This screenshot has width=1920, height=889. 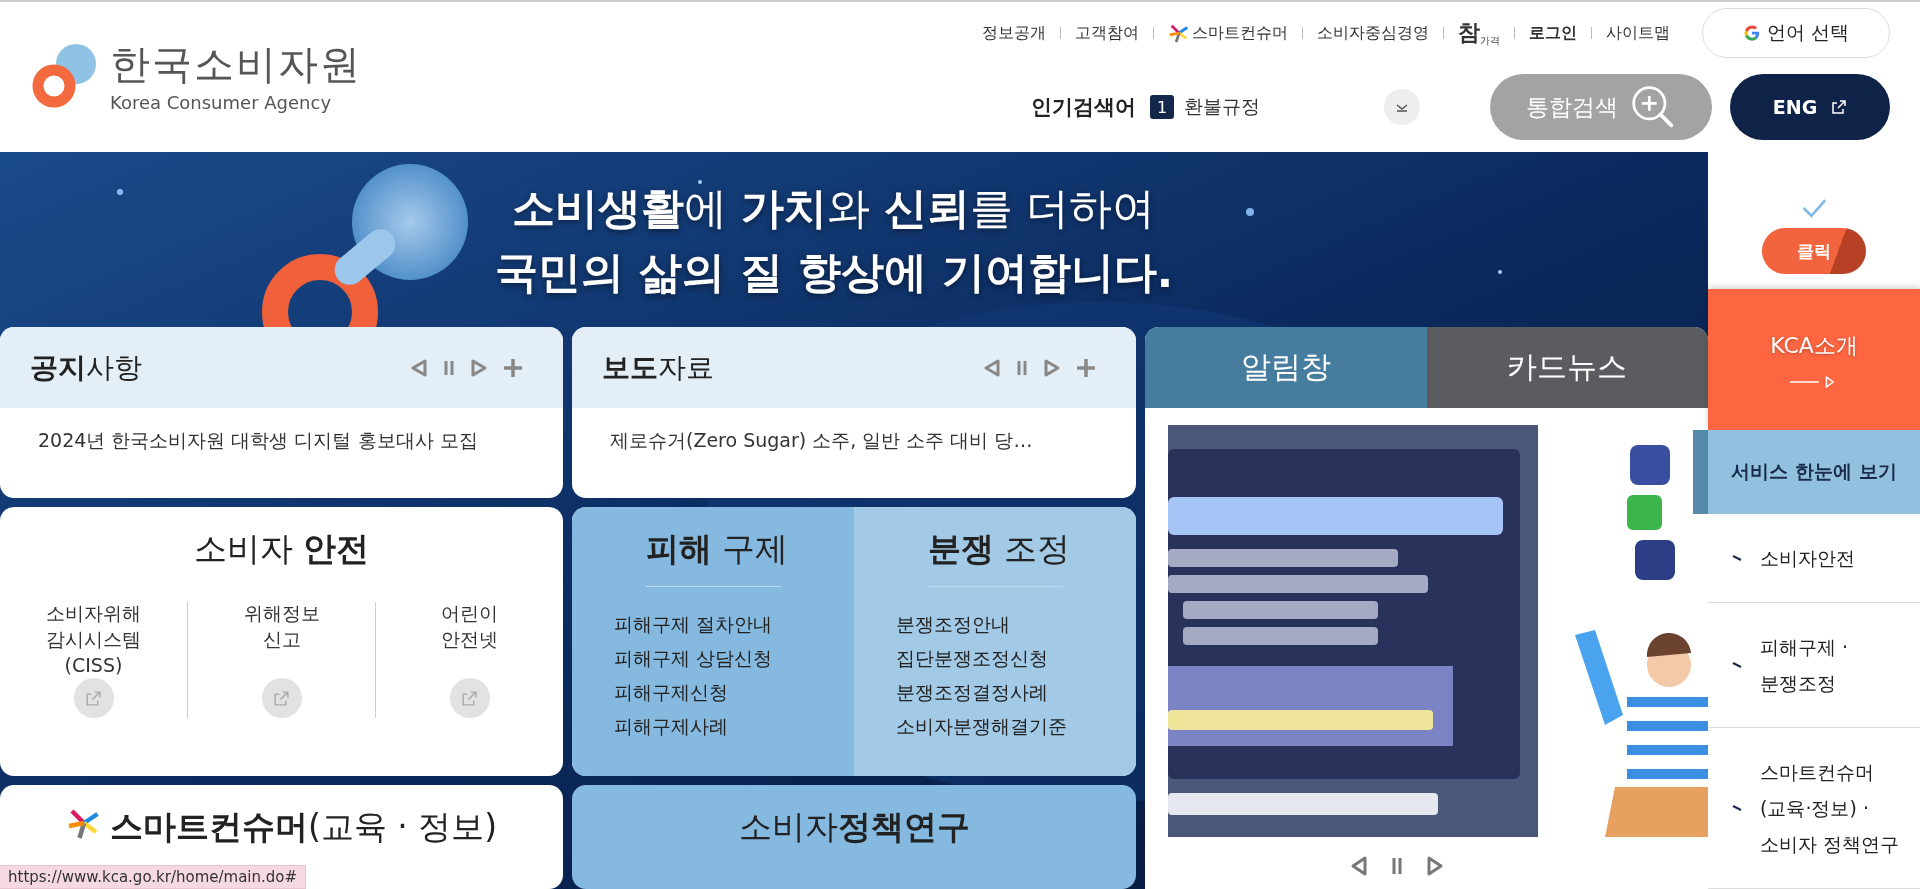 I want to click on top-link: 정보공개, so click(x=1014, y=33).